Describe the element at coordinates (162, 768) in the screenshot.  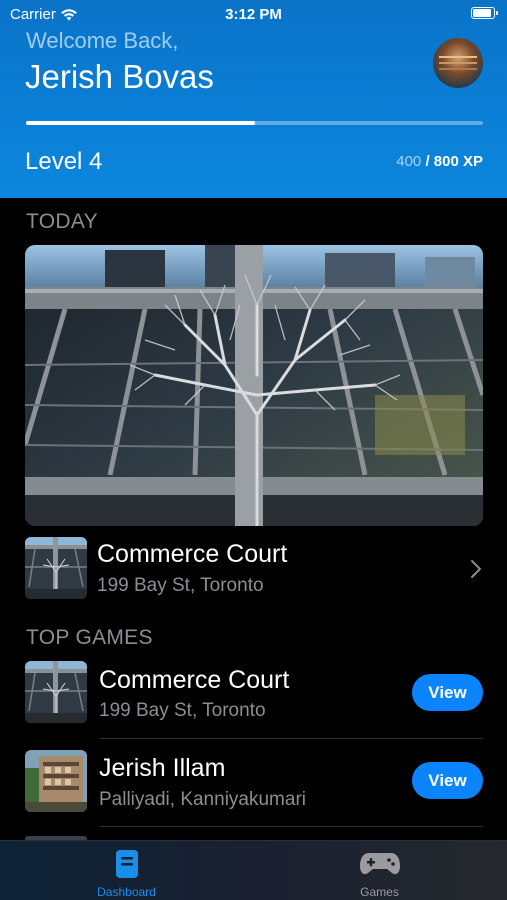
I see `game-title: Jerish Illam` at that location.